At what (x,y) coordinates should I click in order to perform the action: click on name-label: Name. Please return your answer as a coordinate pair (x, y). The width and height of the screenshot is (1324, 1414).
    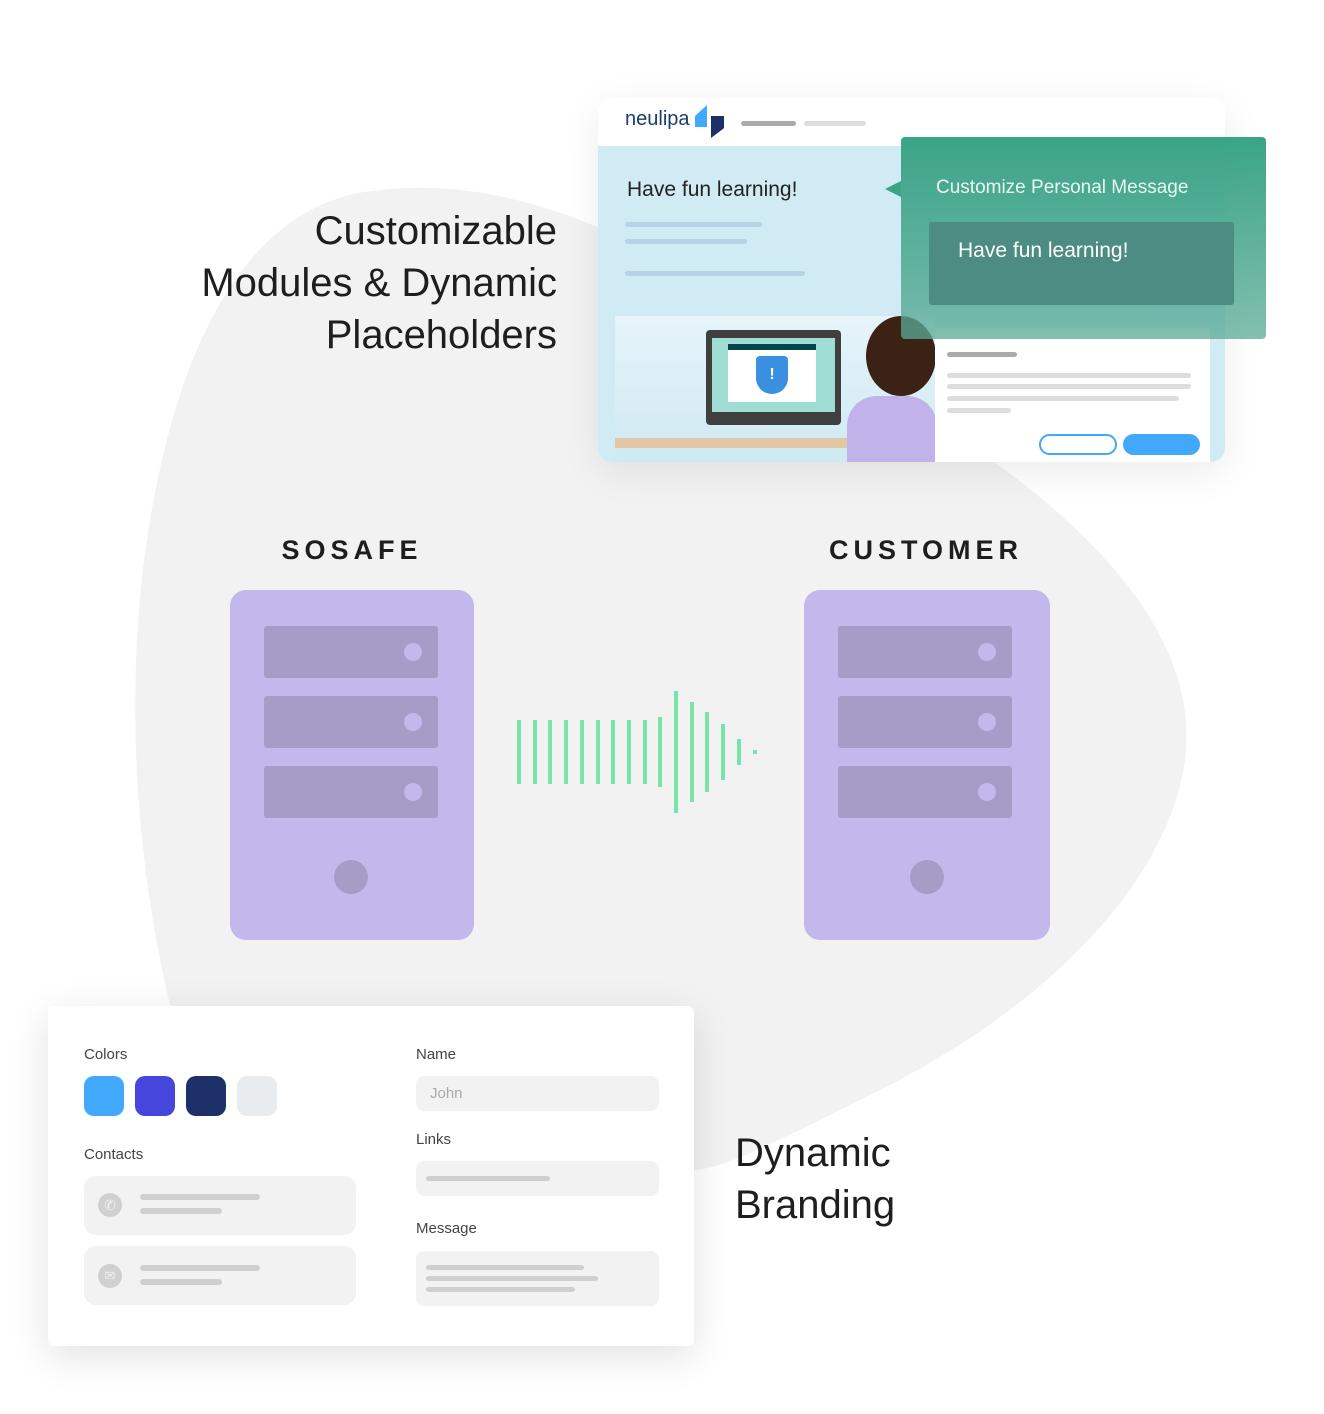
    Looking at the image, I should click on (436, 1054).